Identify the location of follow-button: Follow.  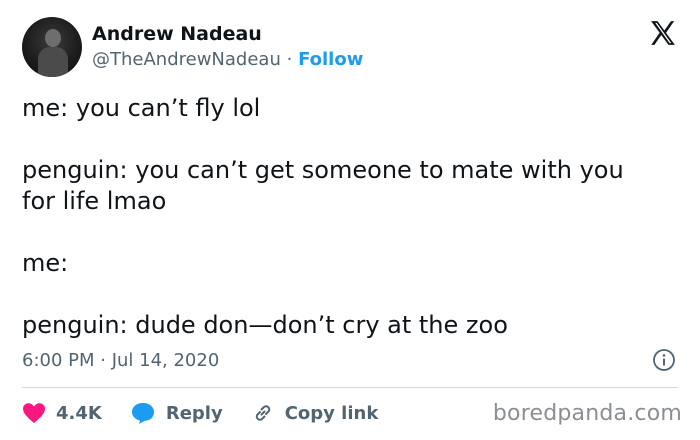
(330, 59).